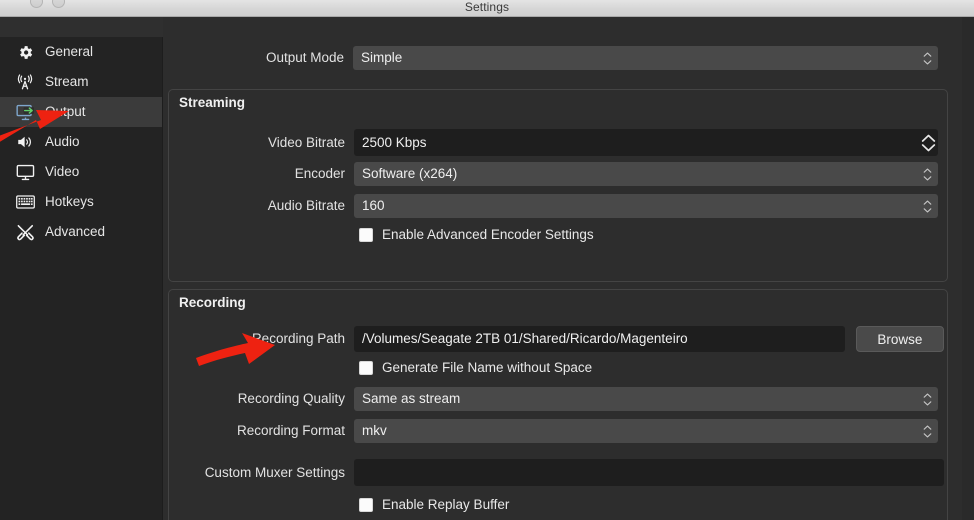 This screenshot has height=520, width=974. What do you see at coordinates (291, 399) in the screenshot?
I see `recording-quality-label: Recording Quality` at bounding box center [291, 399].